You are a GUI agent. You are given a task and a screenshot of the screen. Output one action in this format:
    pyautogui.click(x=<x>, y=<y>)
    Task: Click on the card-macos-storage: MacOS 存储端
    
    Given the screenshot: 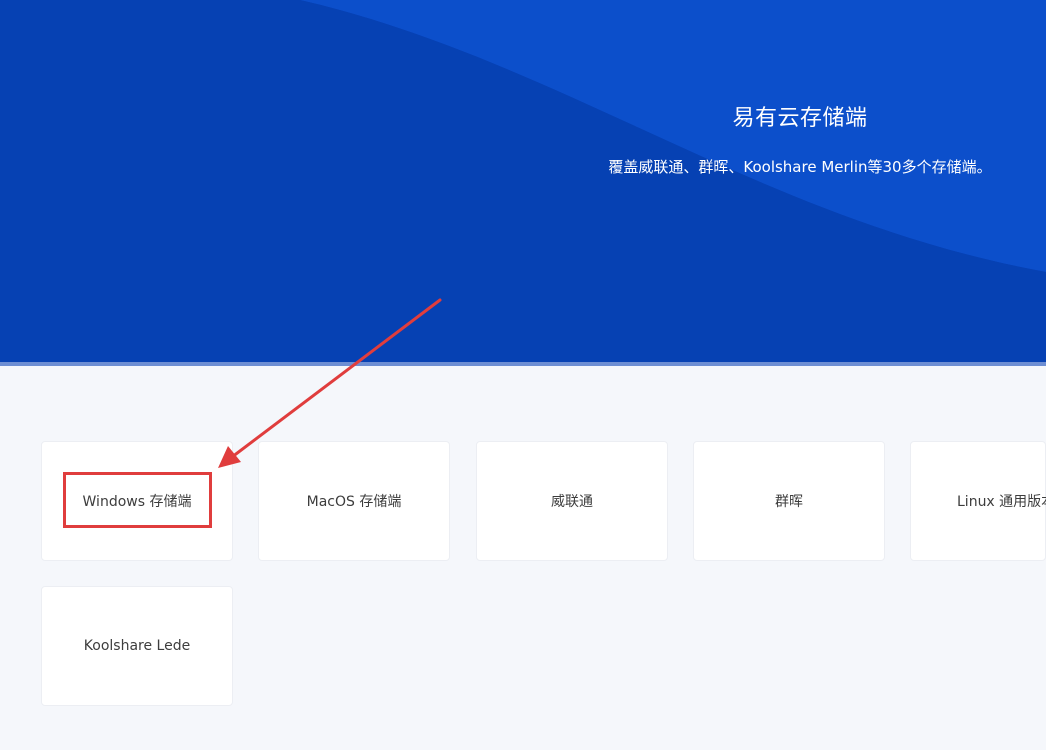 What is the action you would take?
    pyautogui.click(x=354, y=501)
    